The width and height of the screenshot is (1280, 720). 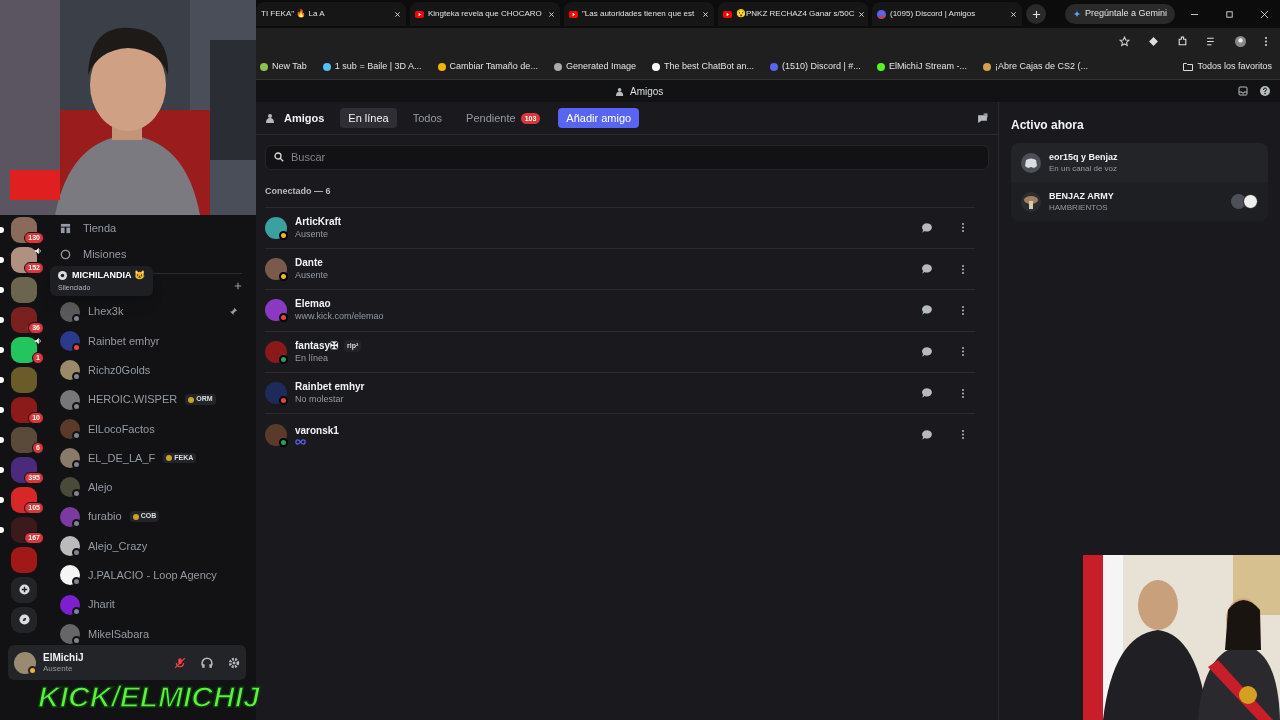 What do you see at coordinates (316, 345) in the screenshot?
I see `friend-name: fantasy✠` at bounding box center [316, 345].